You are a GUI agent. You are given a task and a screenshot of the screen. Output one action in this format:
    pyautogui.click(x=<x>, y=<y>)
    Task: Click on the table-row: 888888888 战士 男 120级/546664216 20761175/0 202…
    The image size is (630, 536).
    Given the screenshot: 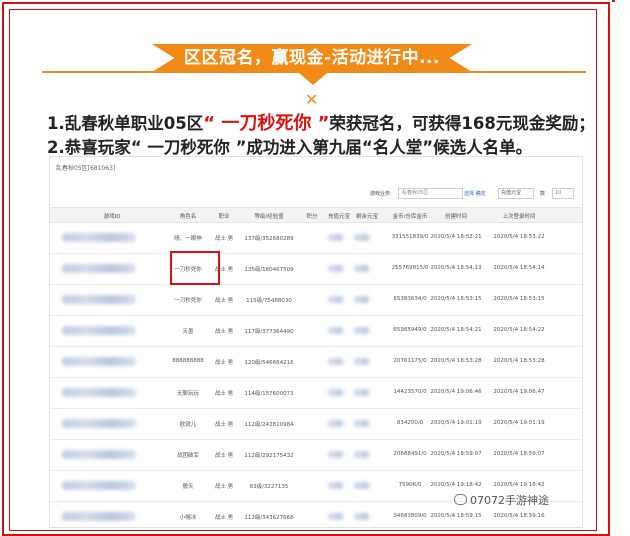 What is the action you would take?
    pyautogui.click(x=316, y=362)
    